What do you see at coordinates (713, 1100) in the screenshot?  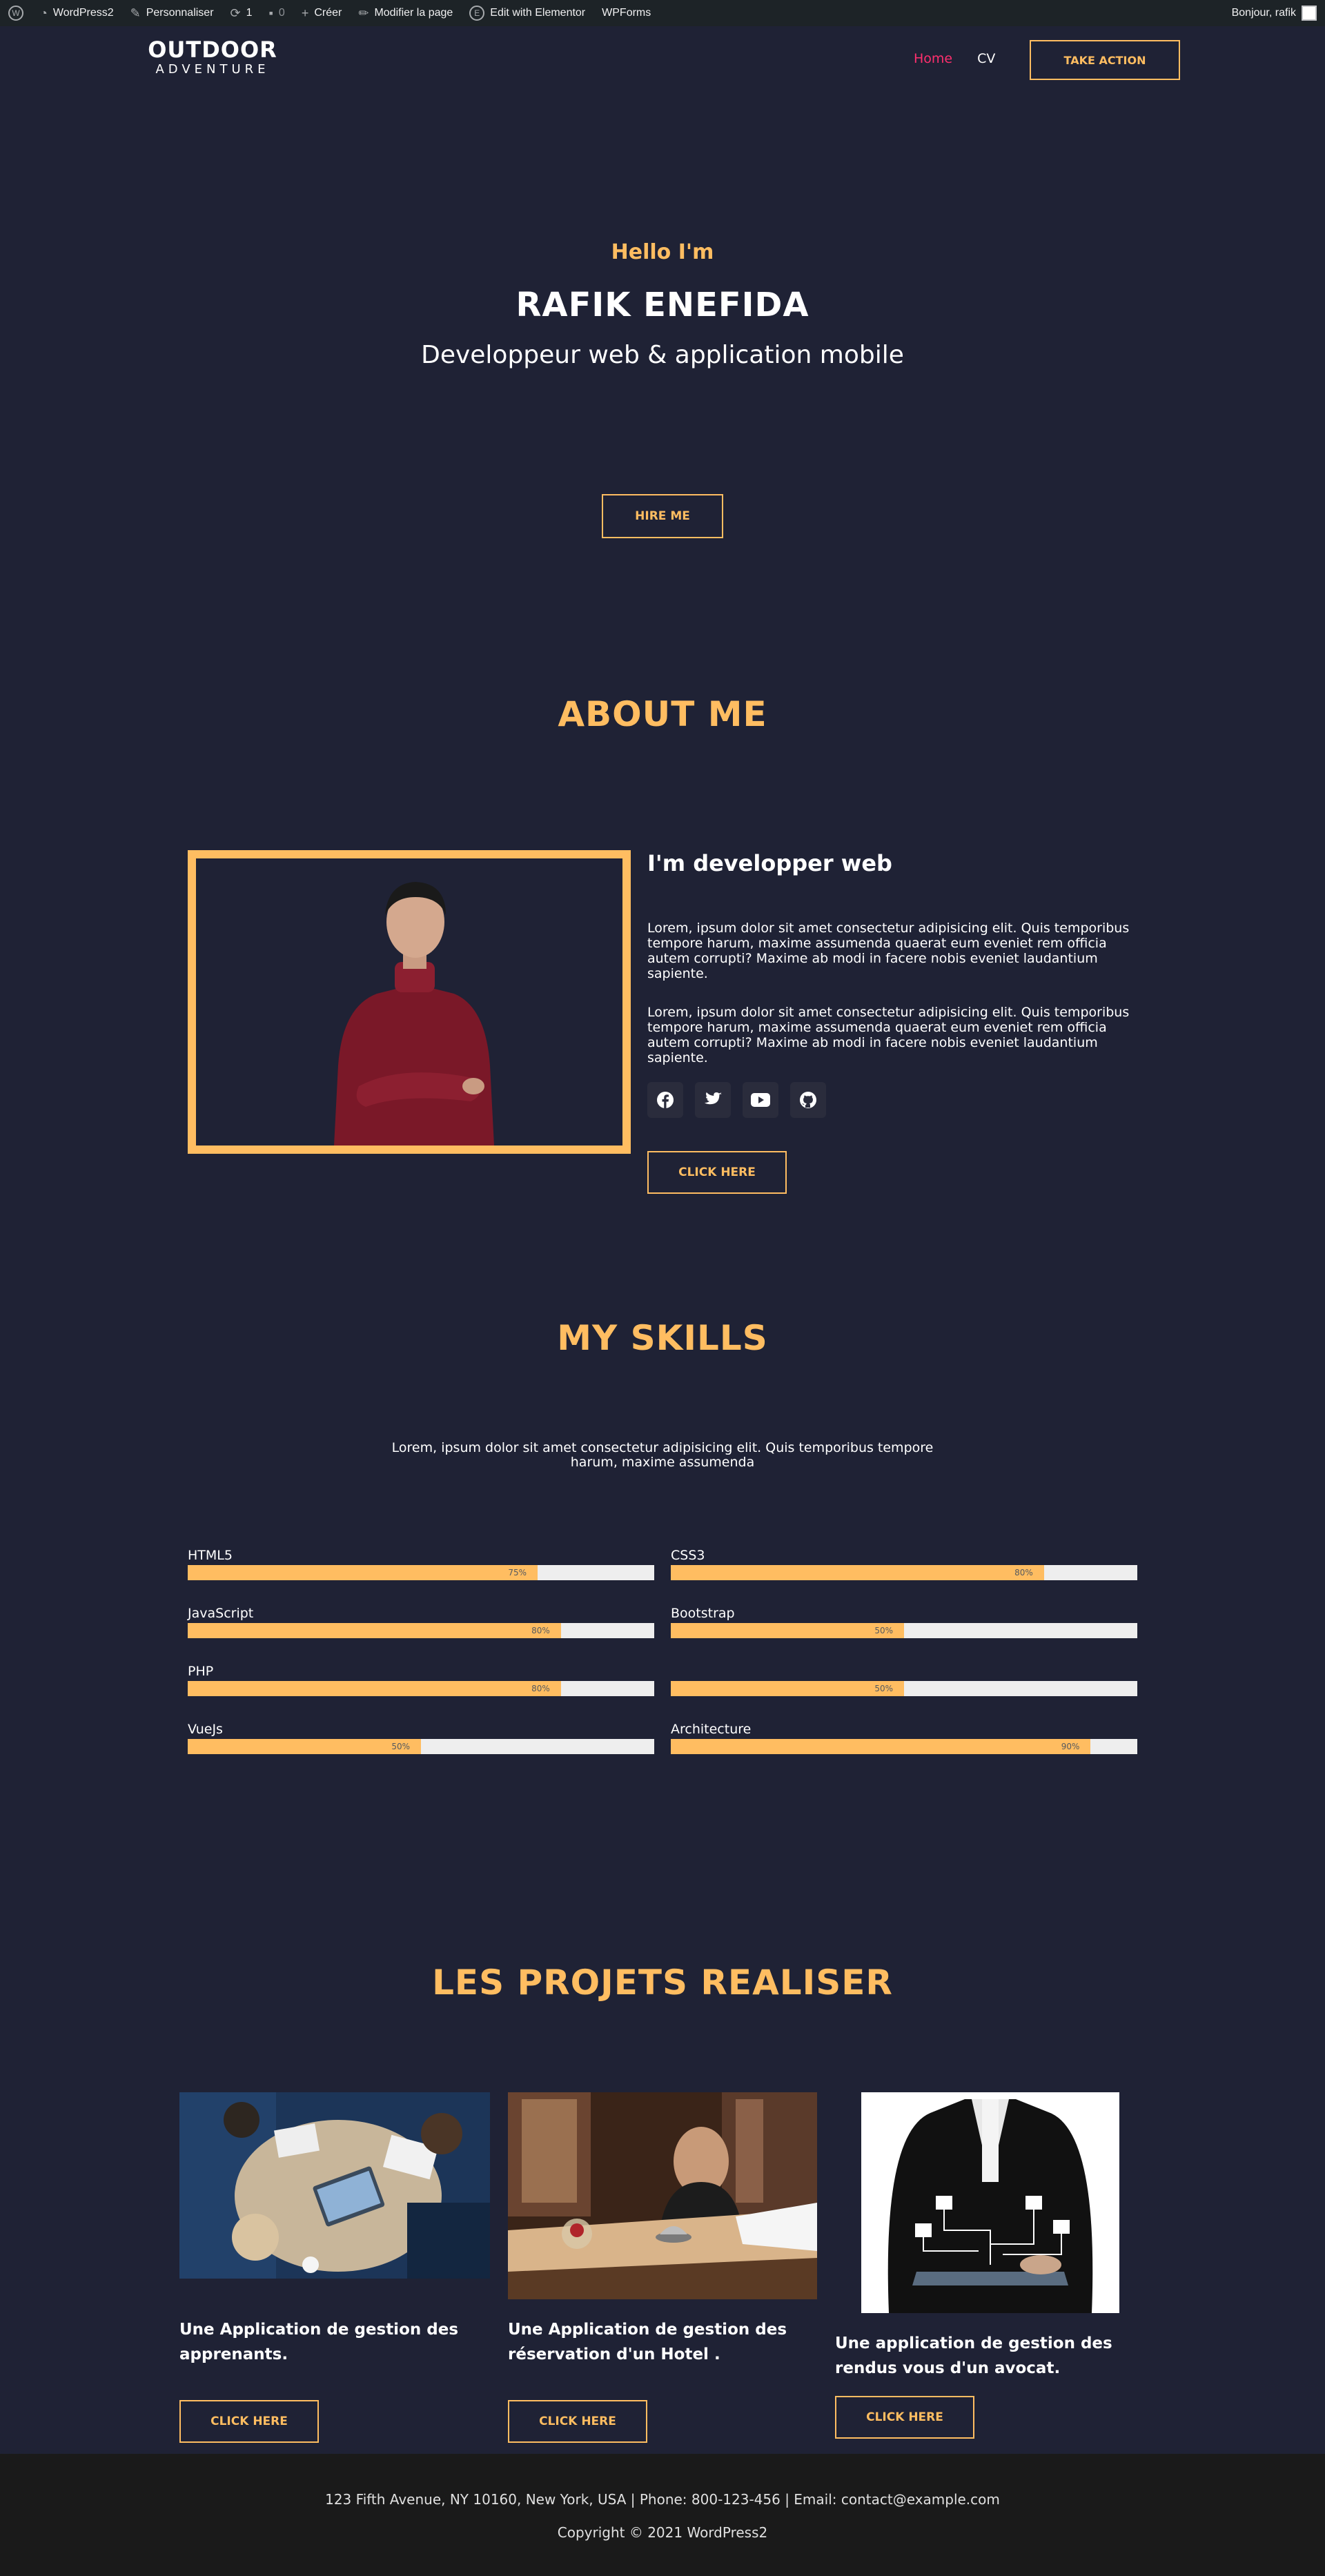 I see `twitter-link` at bounding box center [713, 1100].